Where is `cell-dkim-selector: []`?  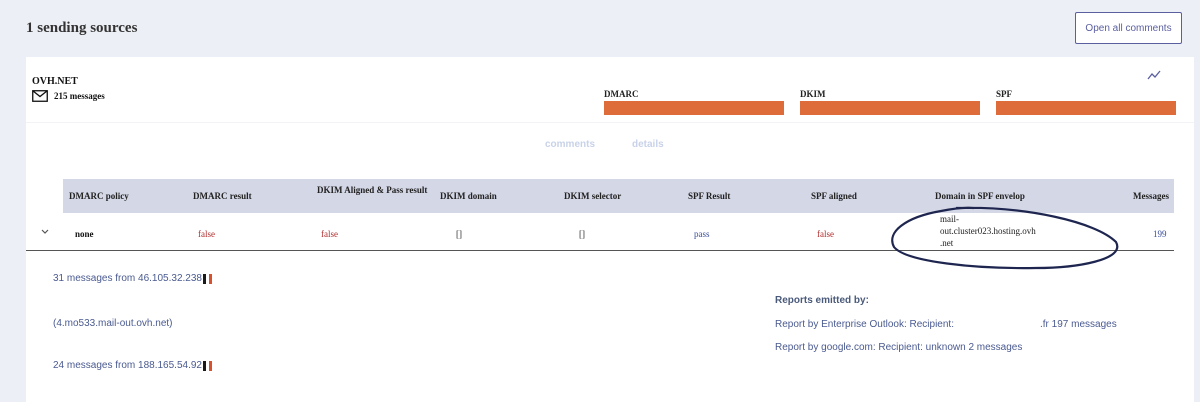
cell-dkim-selector: [] is located at coordinates (582, 234).